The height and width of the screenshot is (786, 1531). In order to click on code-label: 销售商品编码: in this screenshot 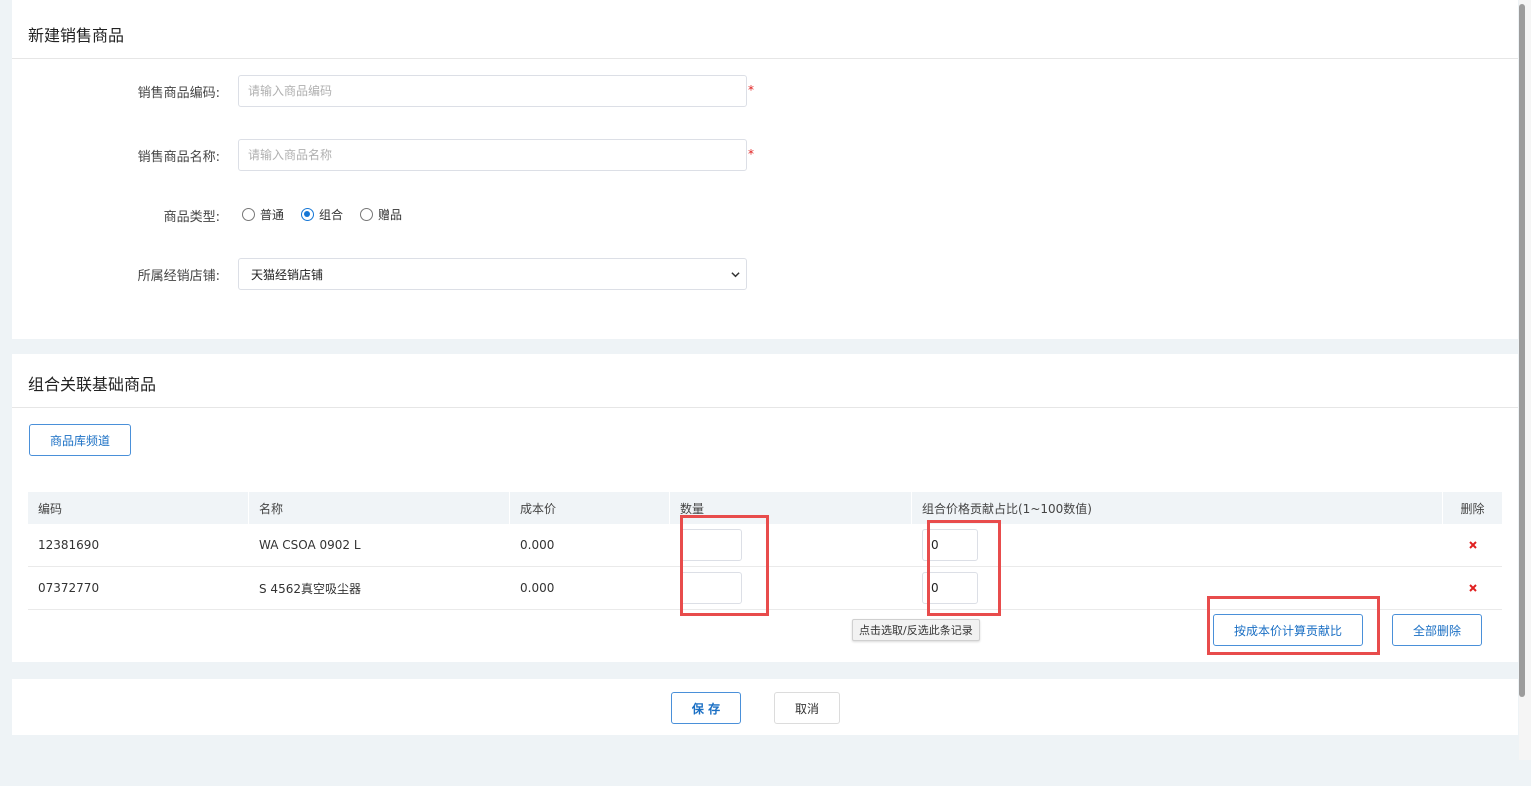, I will do `click(178, 93)`.